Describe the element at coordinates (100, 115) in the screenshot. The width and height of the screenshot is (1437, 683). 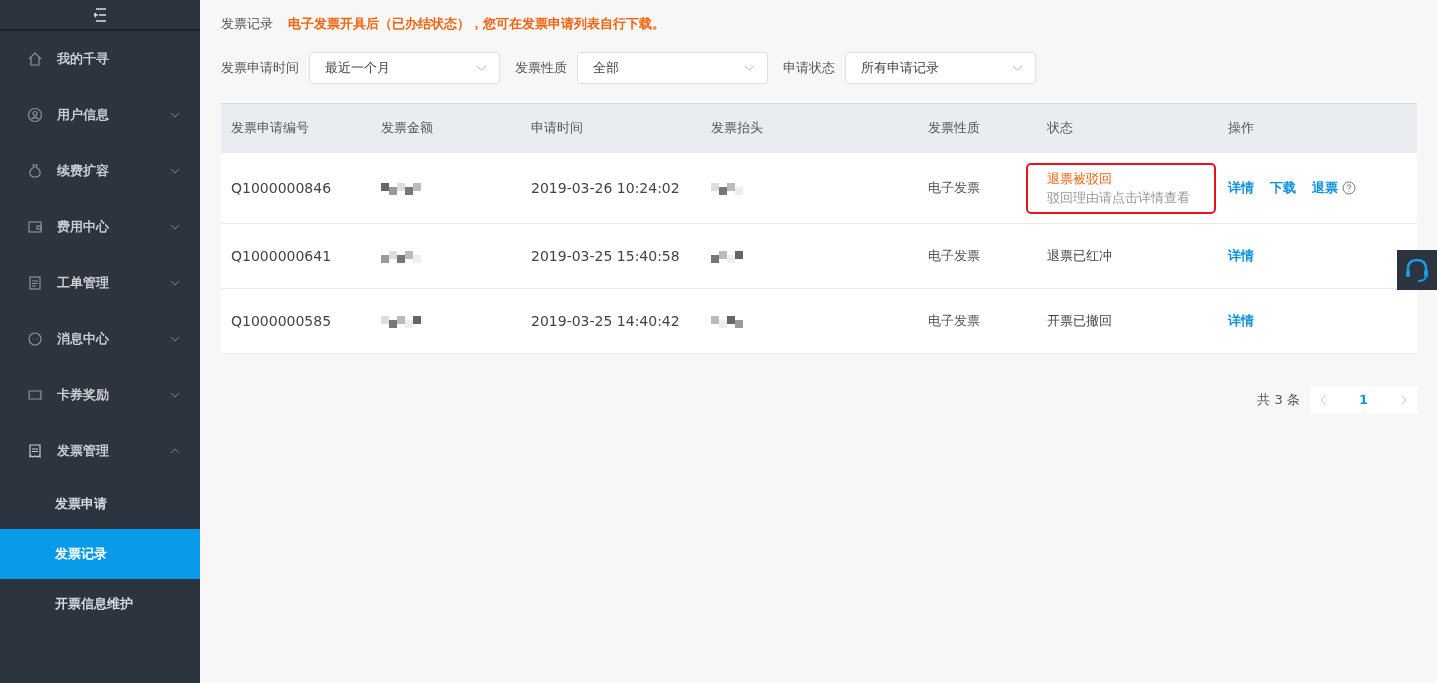
I see `sidebar-item: 用户信息` at that location.